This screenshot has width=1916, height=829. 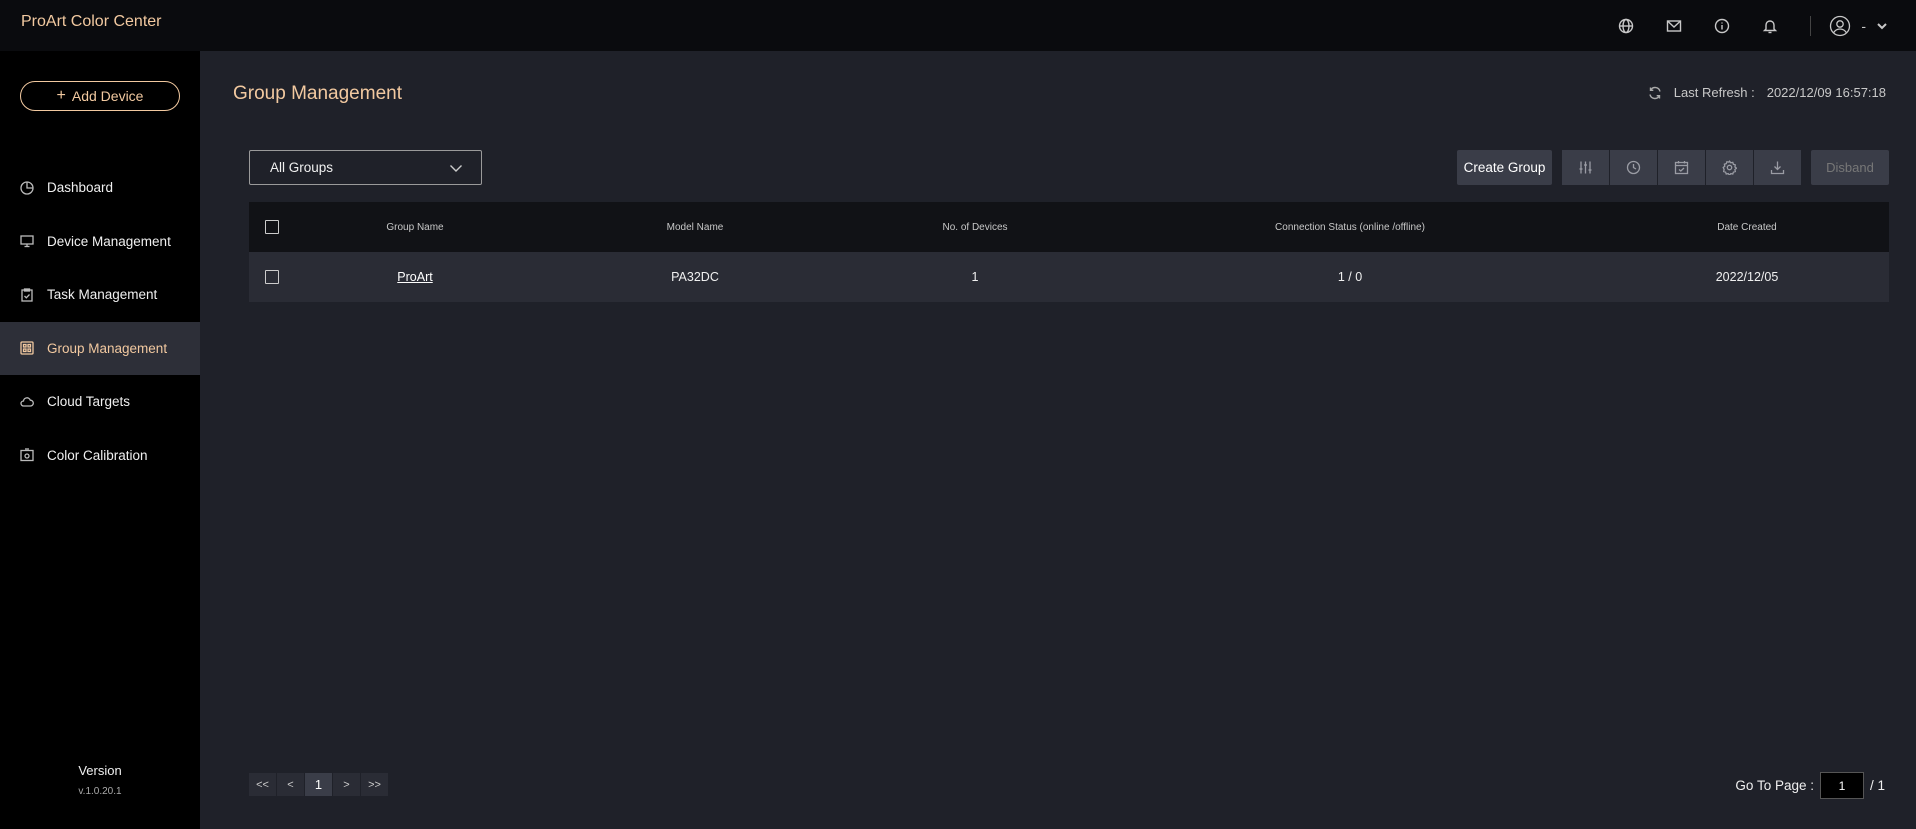 What do you see at coordinates (374, 784) in the screenshot?
I see `last-page-button: >>` at bounding box center [374, 784].